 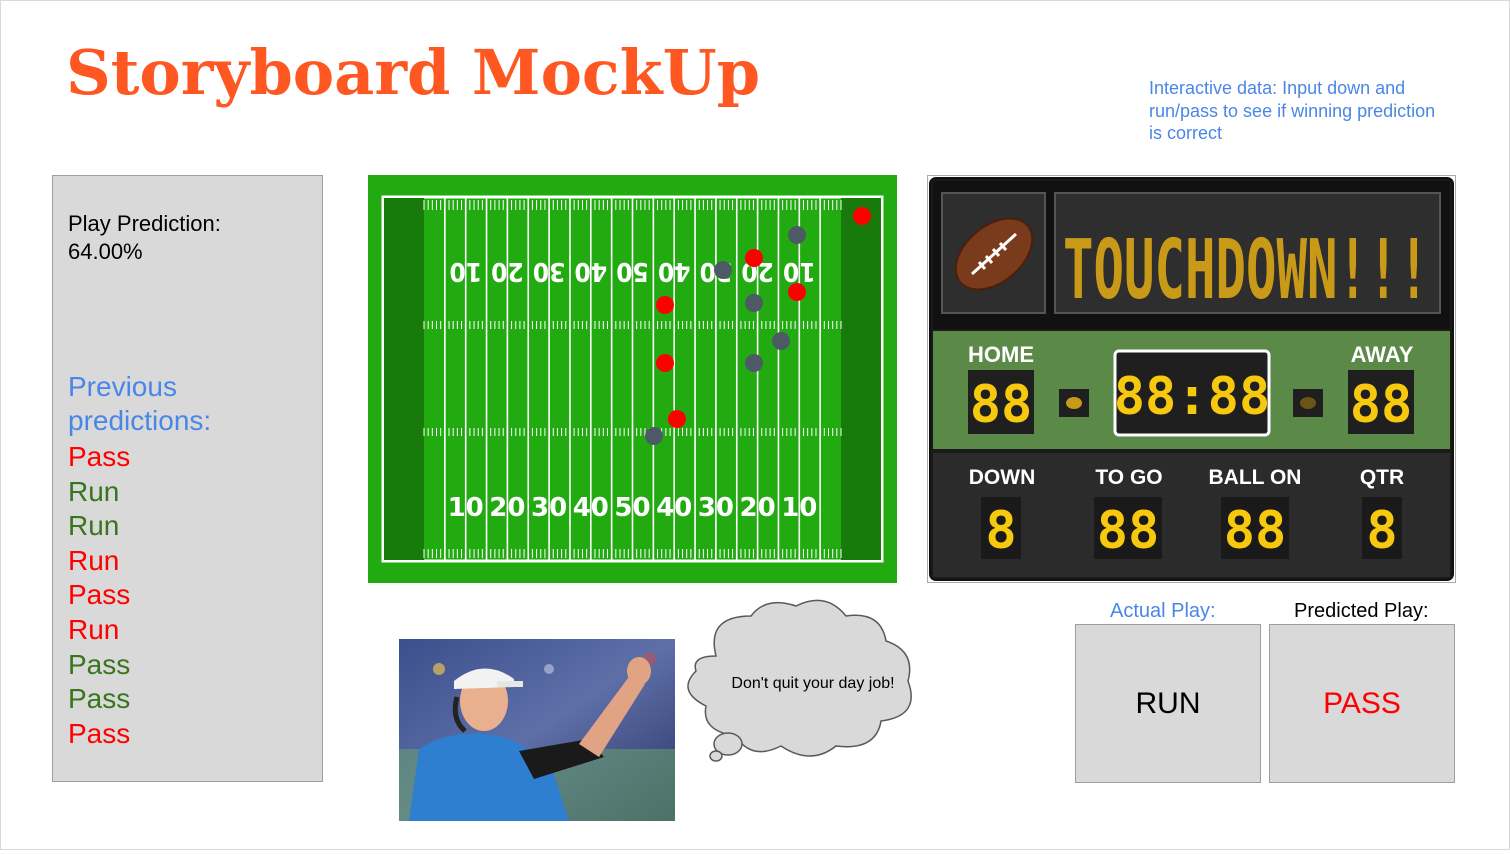 What do you see at coordinates (1128, 477) in the screenshot?
I see `togo-label: TO GO` at bounding box center [1128, 477].